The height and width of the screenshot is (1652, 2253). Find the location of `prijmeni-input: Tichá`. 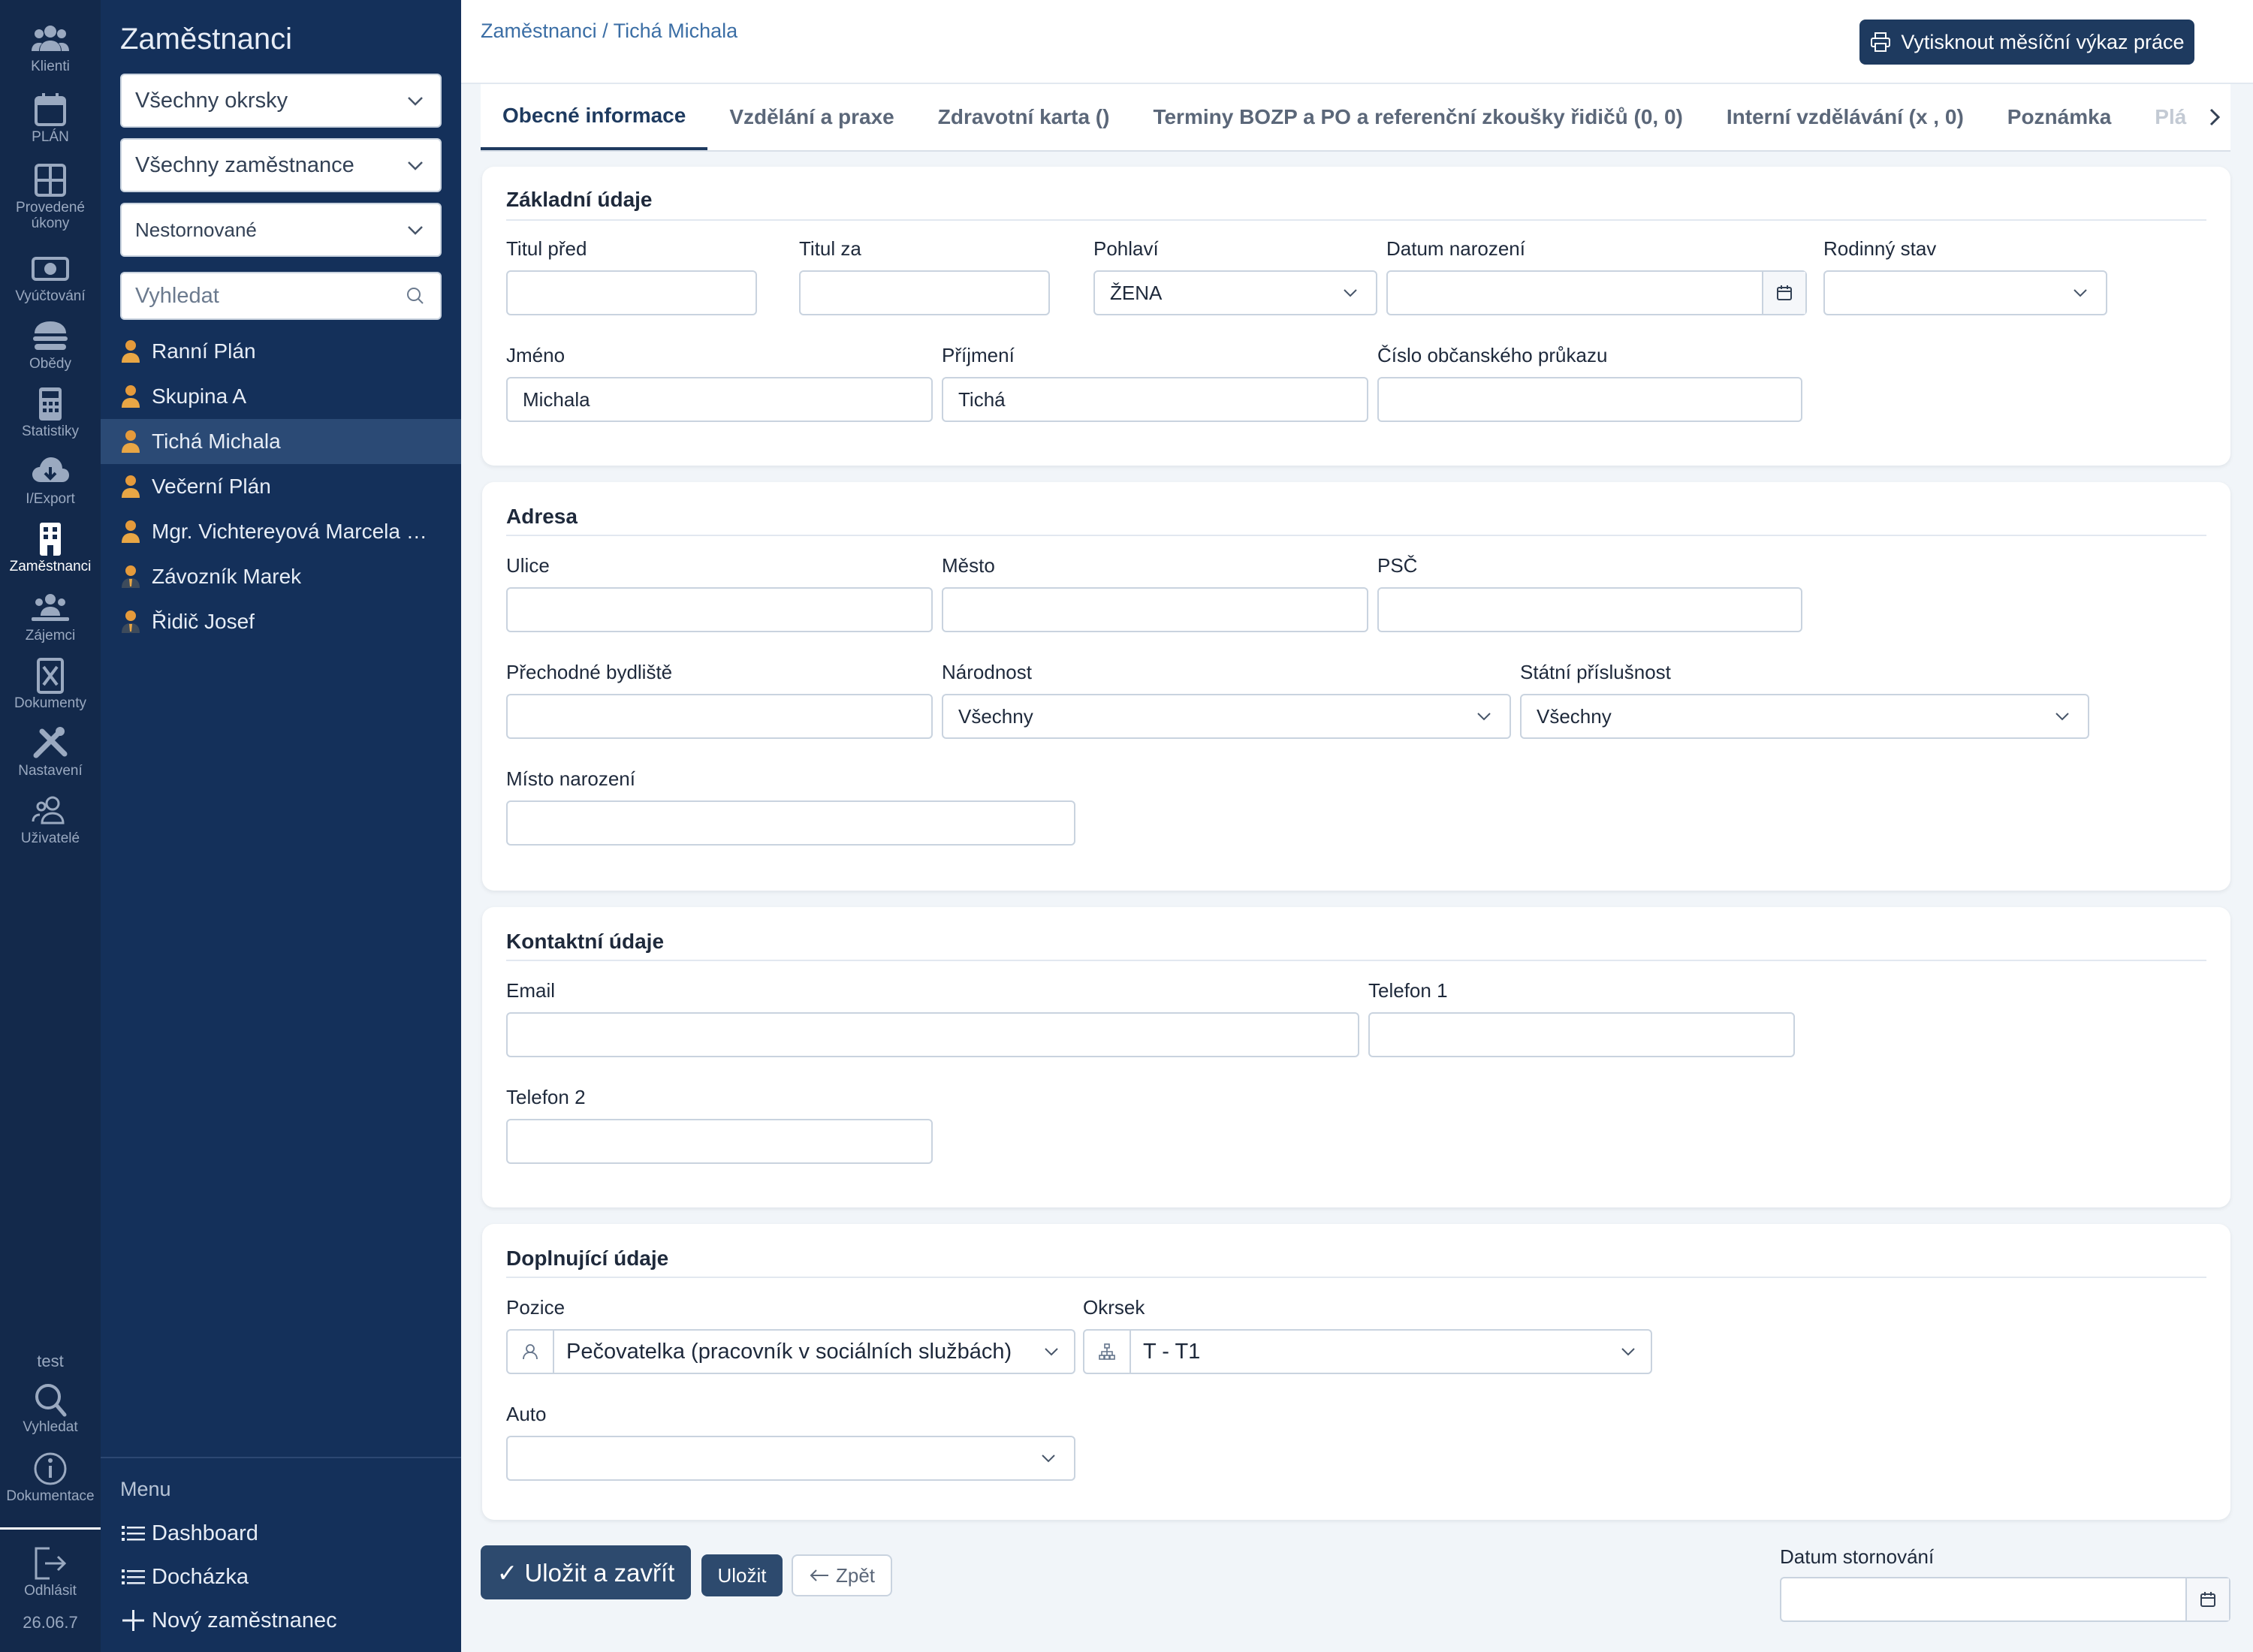

prijmeni-input: Tichá is located at coordinates (1155, 399).